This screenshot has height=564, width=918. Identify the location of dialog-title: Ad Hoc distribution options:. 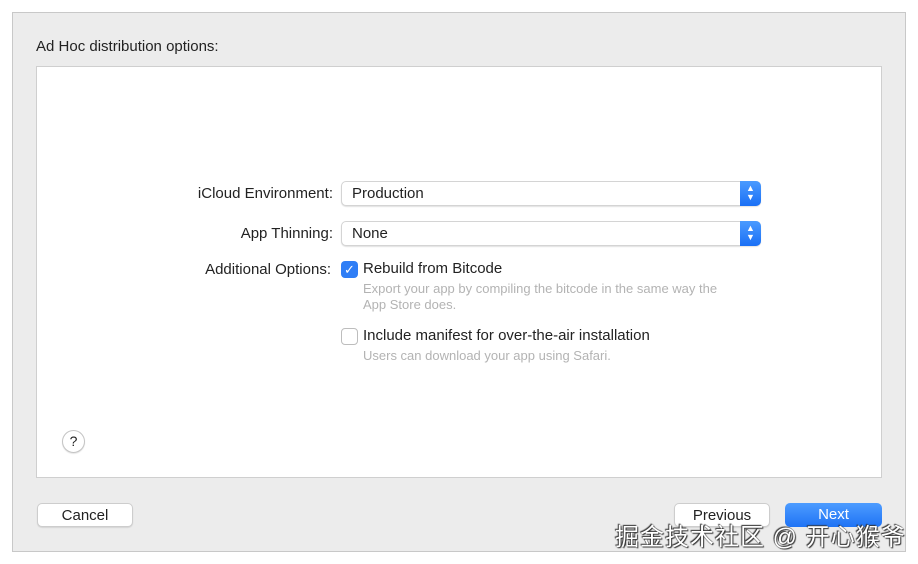
(127, 46).